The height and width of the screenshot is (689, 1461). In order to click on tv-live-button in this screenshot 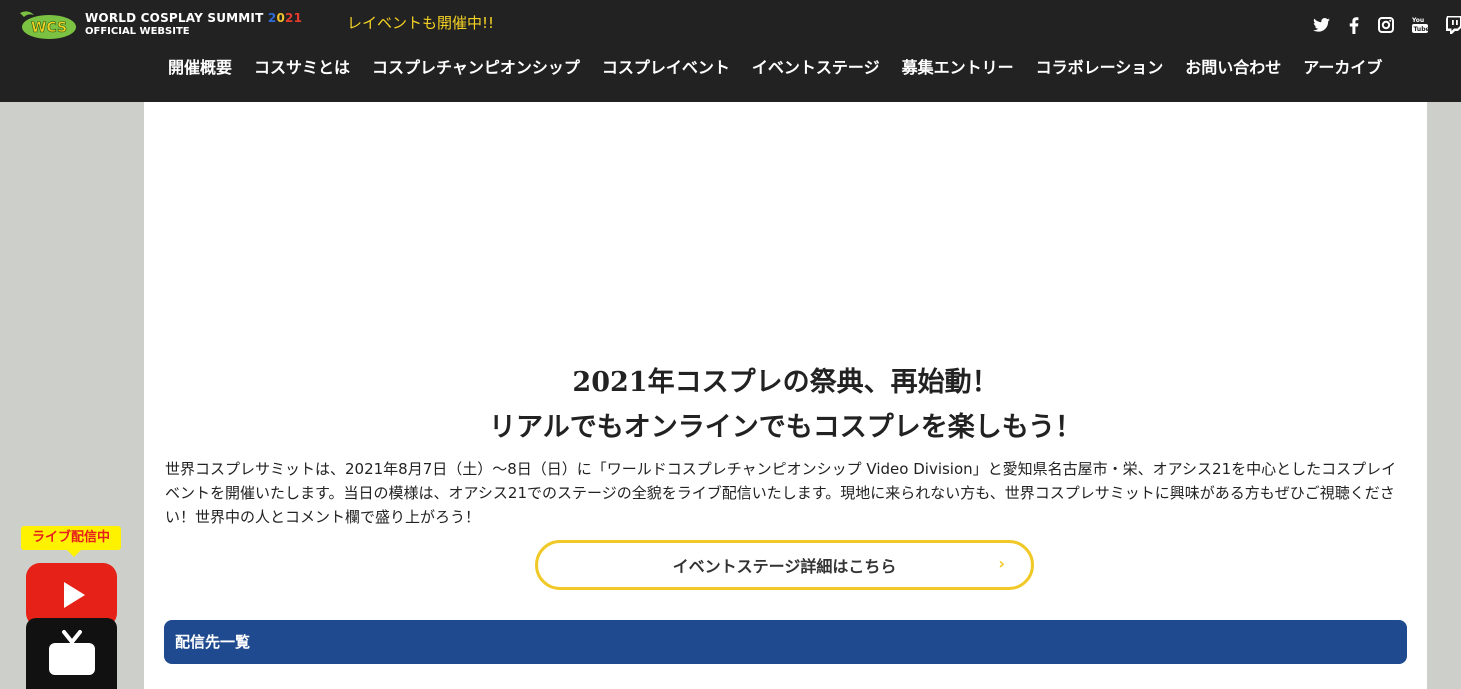, I will do `click(71, 653)`.